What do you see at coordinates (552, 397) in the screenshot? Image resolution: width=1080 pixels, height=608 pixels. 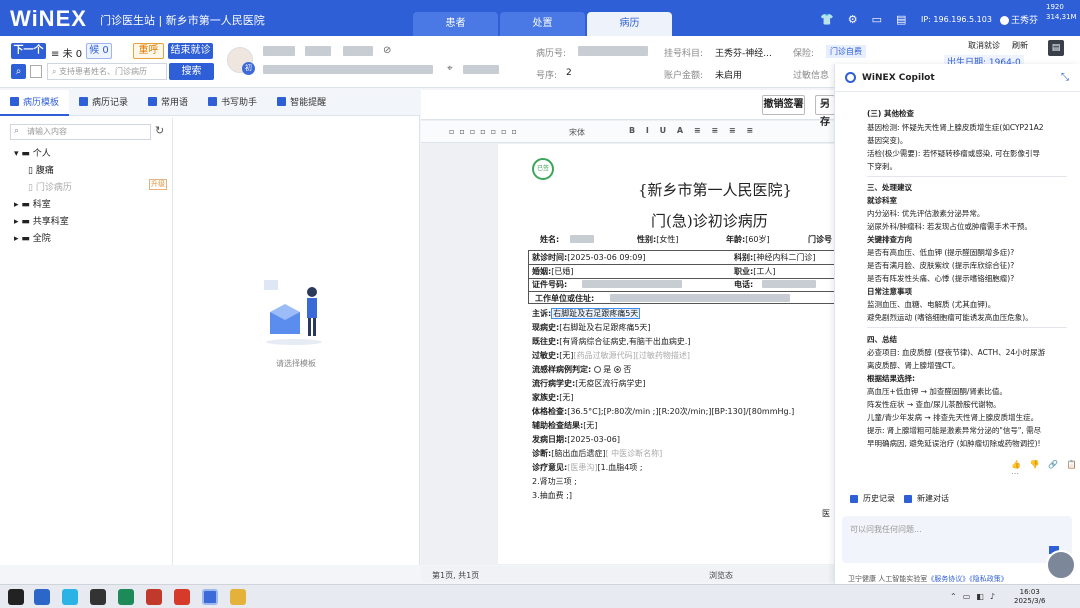 I see `family-history-field: 家族史:[无]` at bounding box center [552, 397].